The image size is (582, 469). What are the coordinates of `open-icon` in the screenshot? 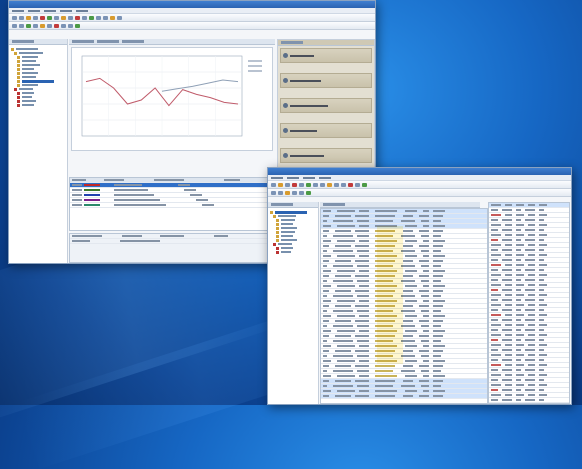 It's located at (21, 17).